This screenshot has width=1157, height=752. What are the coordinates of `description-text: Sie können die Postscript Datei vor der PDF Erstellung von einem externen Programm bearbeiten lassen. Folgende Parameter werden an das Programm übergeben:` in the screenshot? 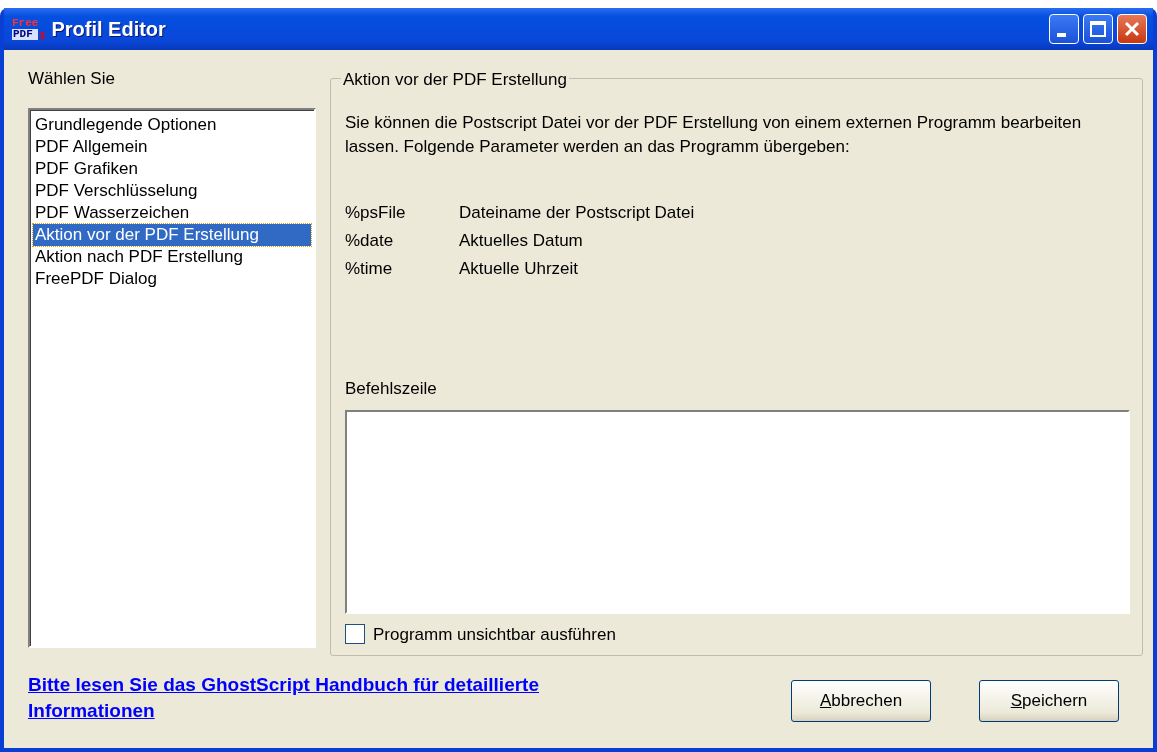 It's located at (714, 135).